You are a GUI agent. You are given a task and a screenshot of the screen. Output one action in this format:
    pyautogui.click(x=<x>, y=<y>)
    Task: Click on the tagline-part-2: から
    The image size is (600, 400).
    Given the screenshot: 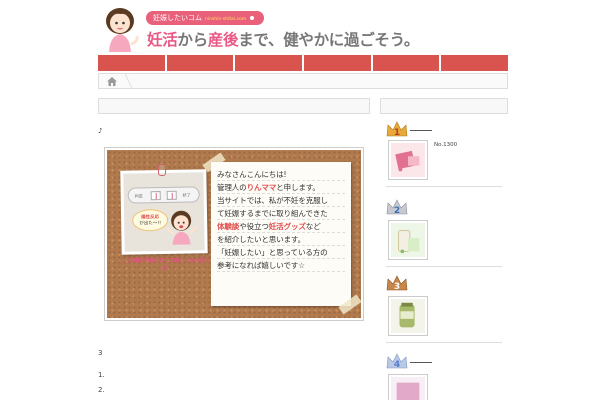 What is the action you would take?
    pyautogui.click(x=192, y=40)
    